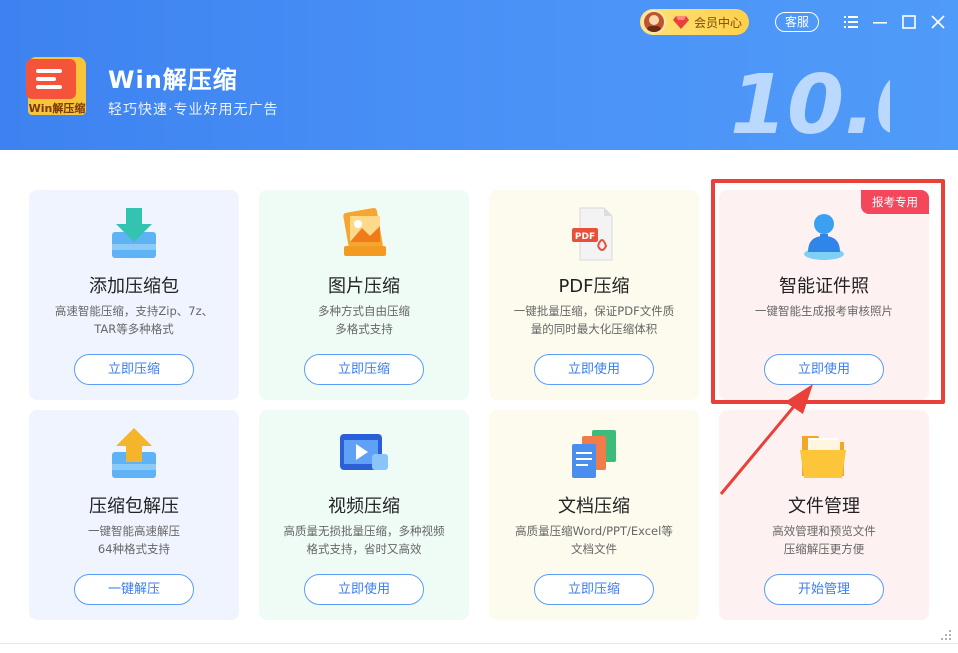 The image size is (958, 653). I want to click on card-description: 多种方式自由压缩 多格式支持, so click(364, 320).